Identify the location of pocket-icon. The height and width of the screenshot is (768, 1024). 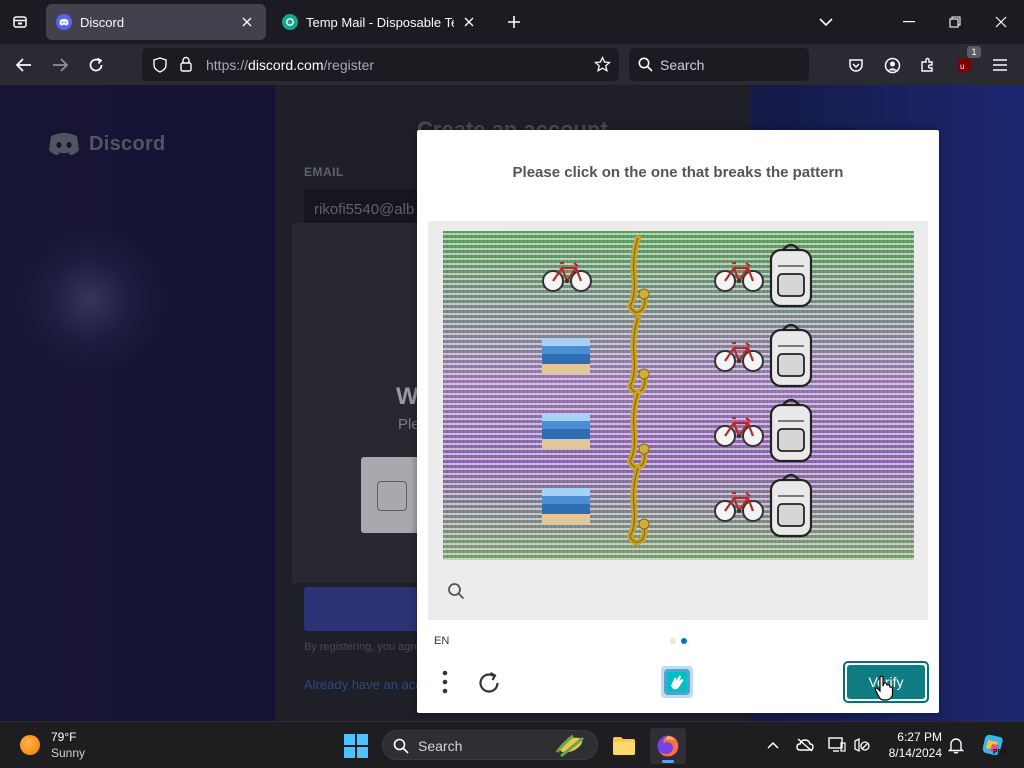
(856, 65).